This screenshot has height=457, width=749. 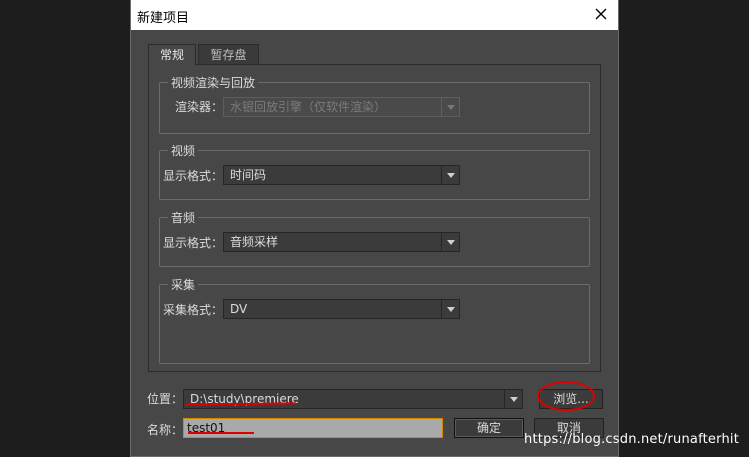 I want to click on video-group-title: 视频, so click(x=183, y=150).